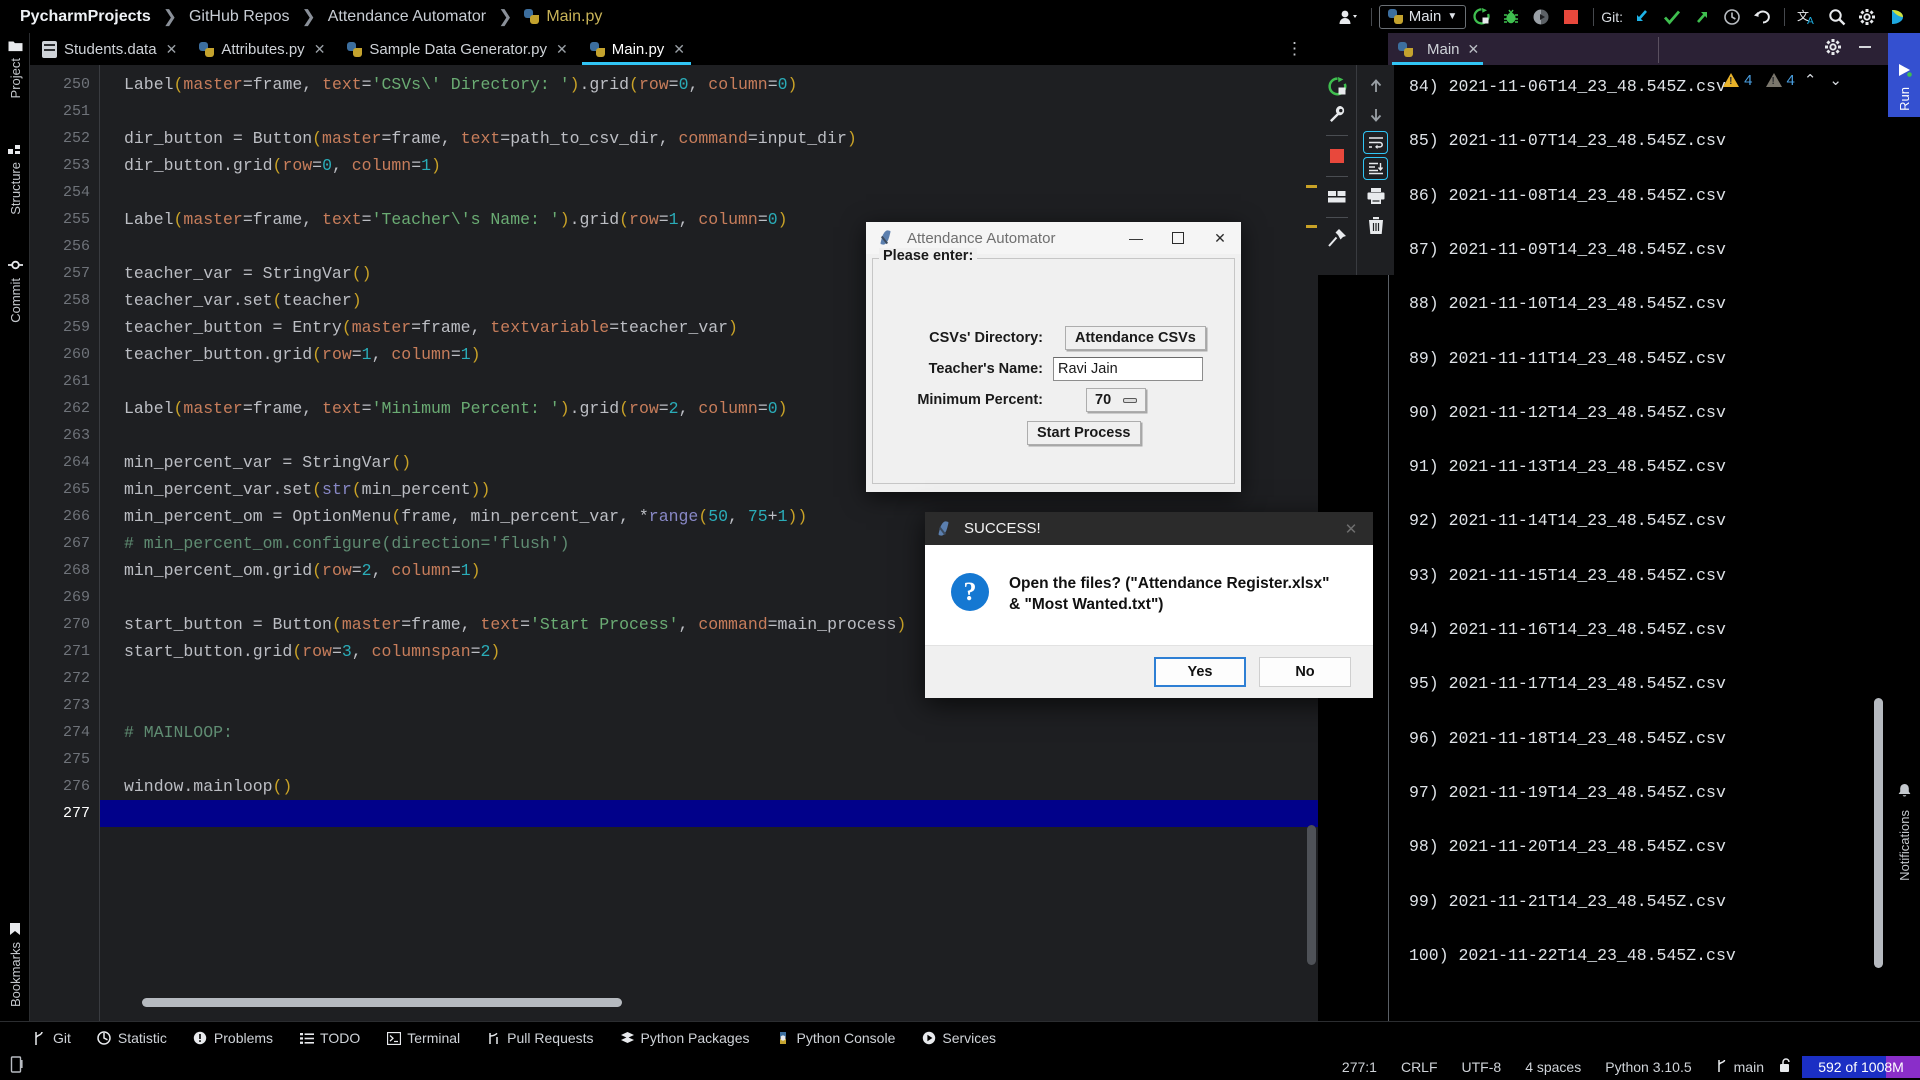  Describe the element at coordinates (1648, 1067) in the screenshot. I see `python-interpreter: Python 3.10.5` at that location.